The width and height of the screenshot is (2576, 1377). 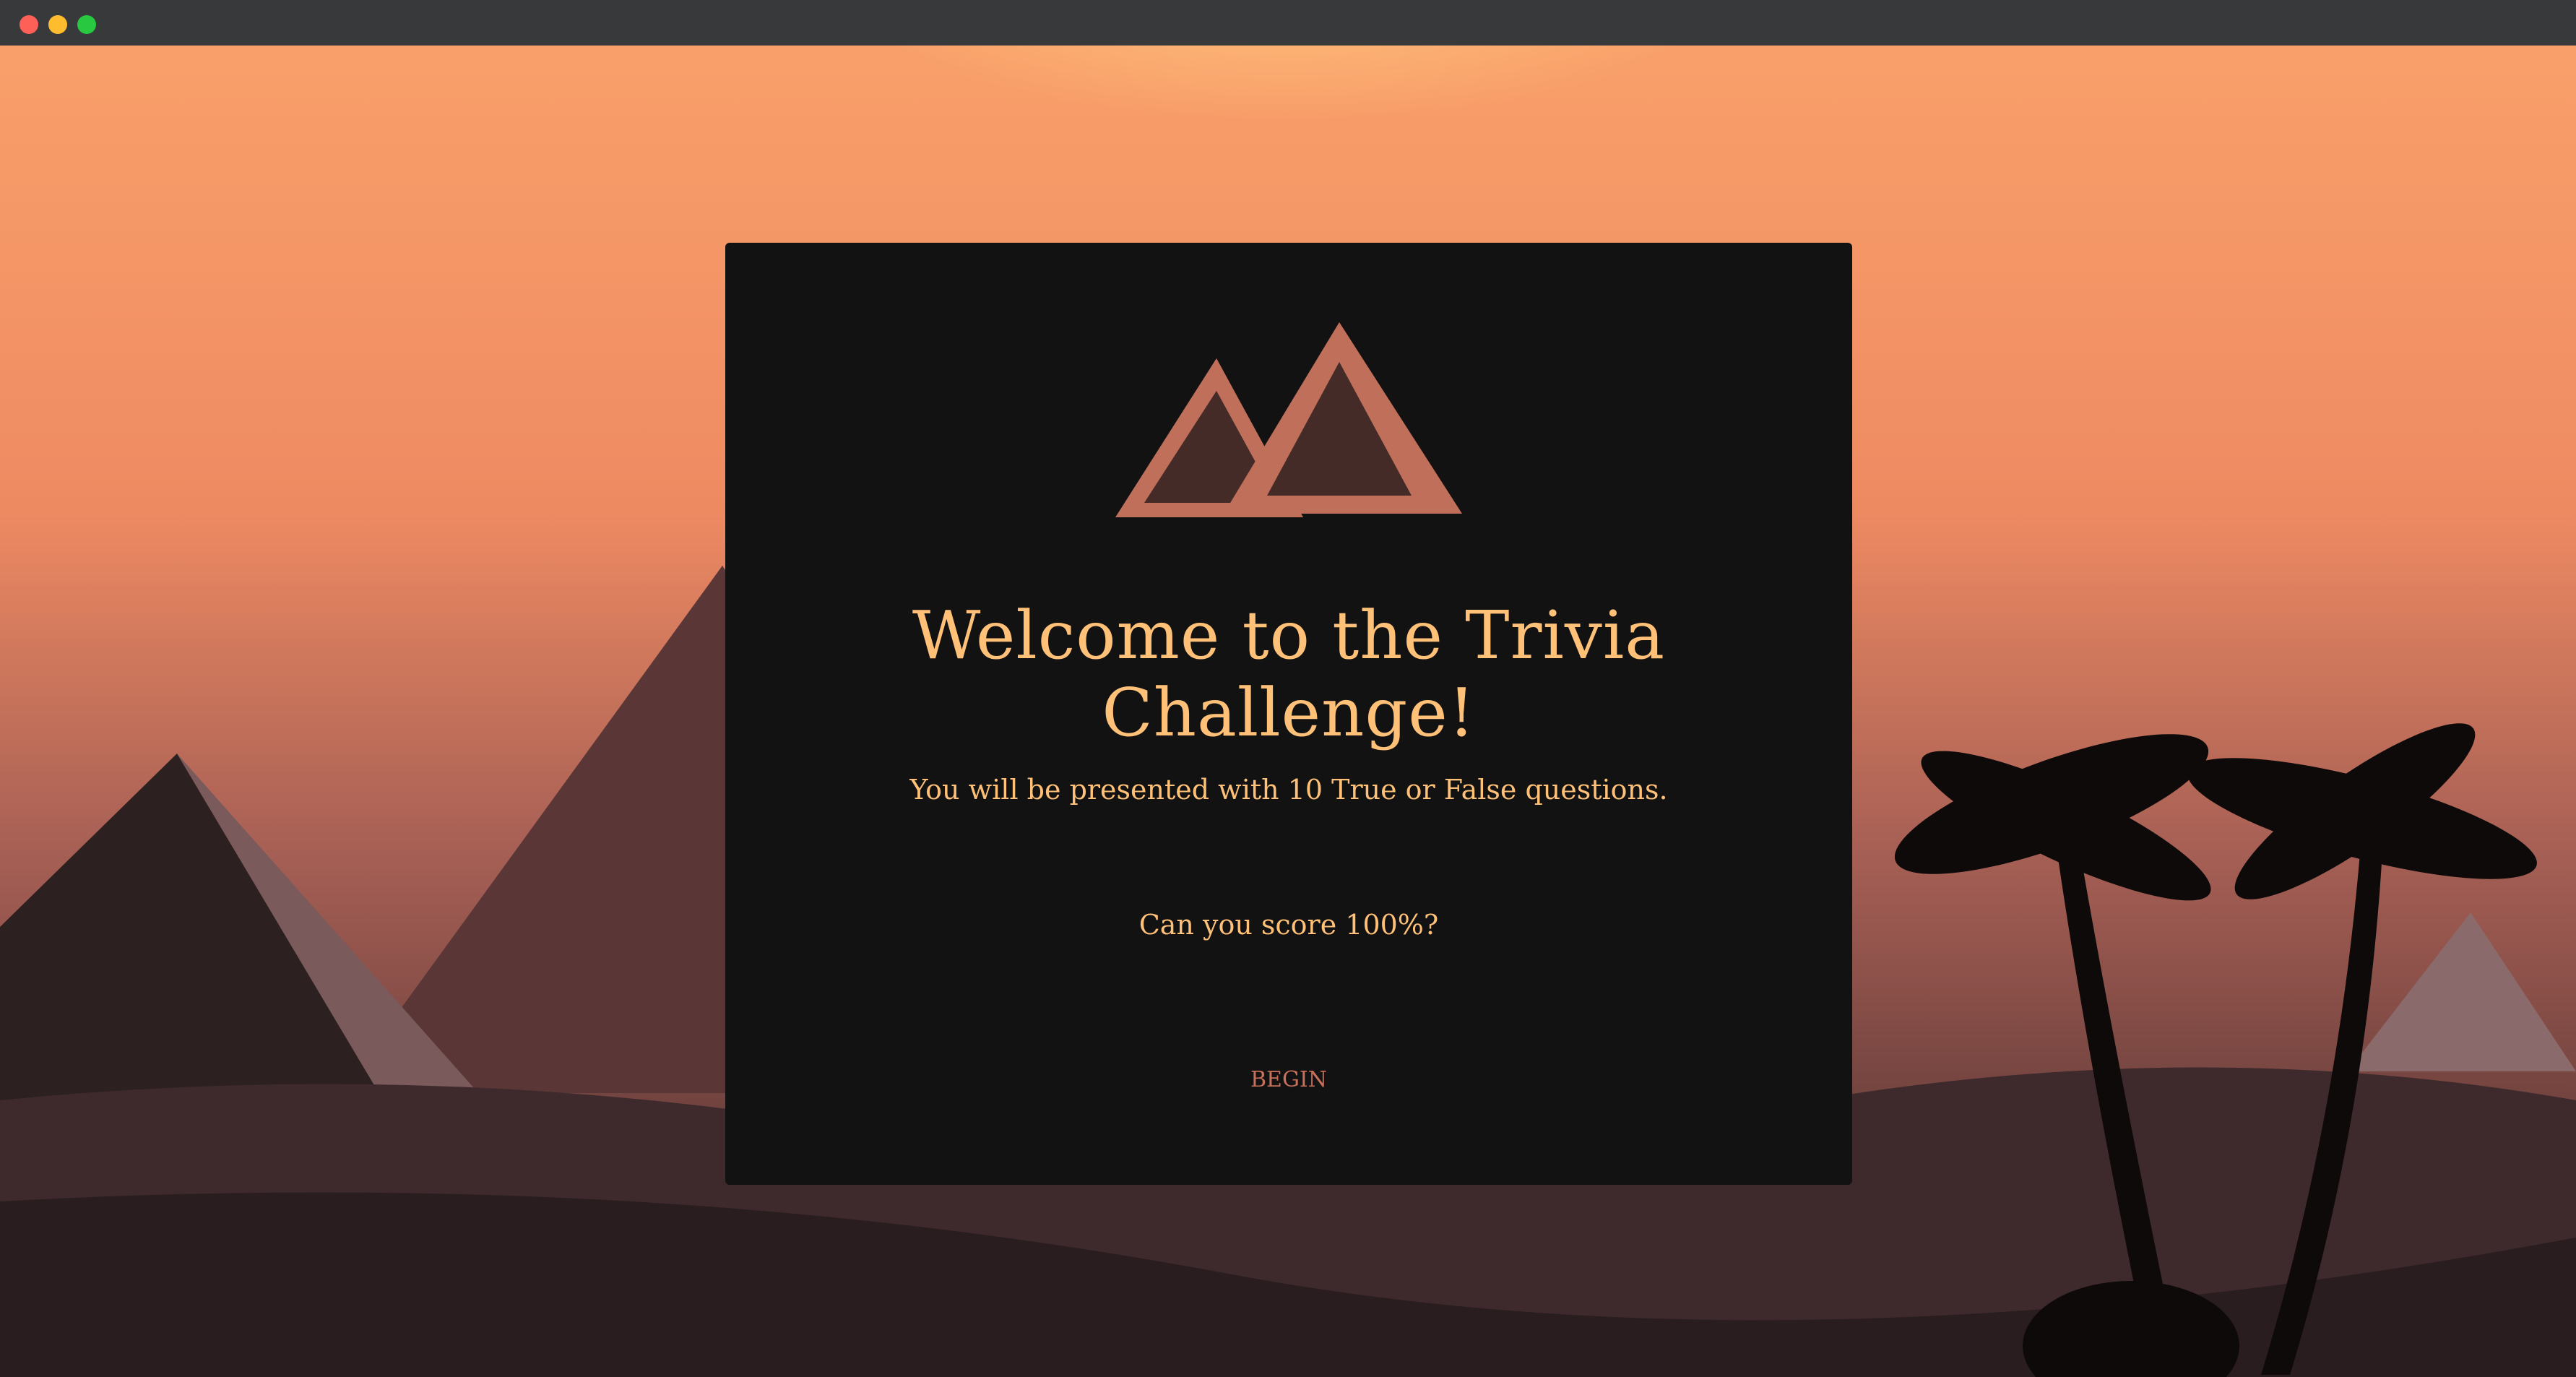 I want to click on page-title: Welcome to the Trivia Challenge!, so click(x=1289, y=674).